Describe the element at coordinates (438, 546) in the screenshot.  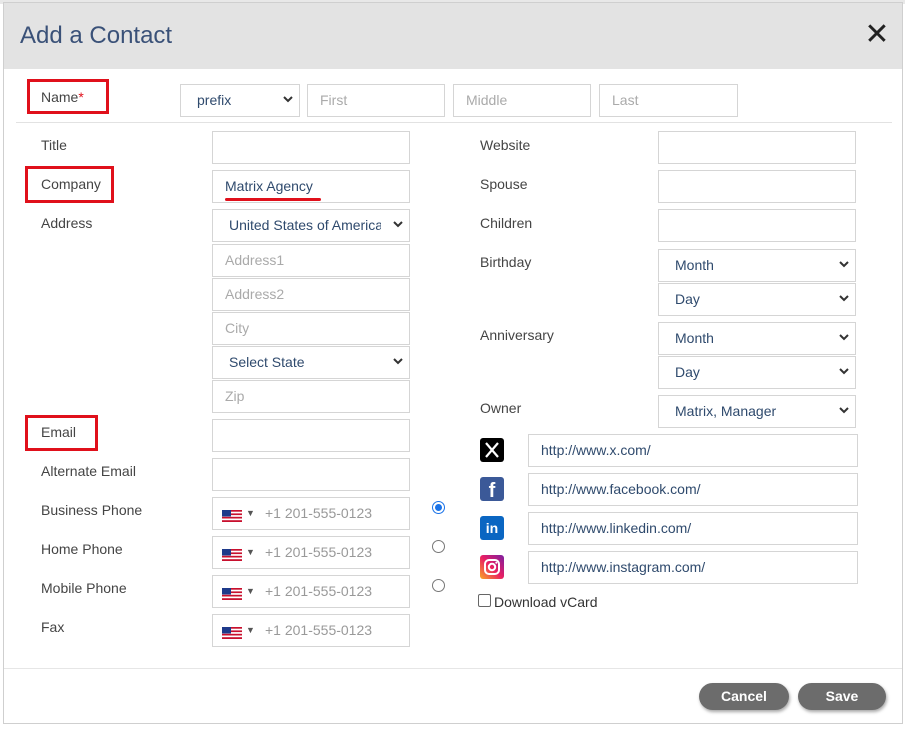
I see `home-phone-primary-radio` at that location.